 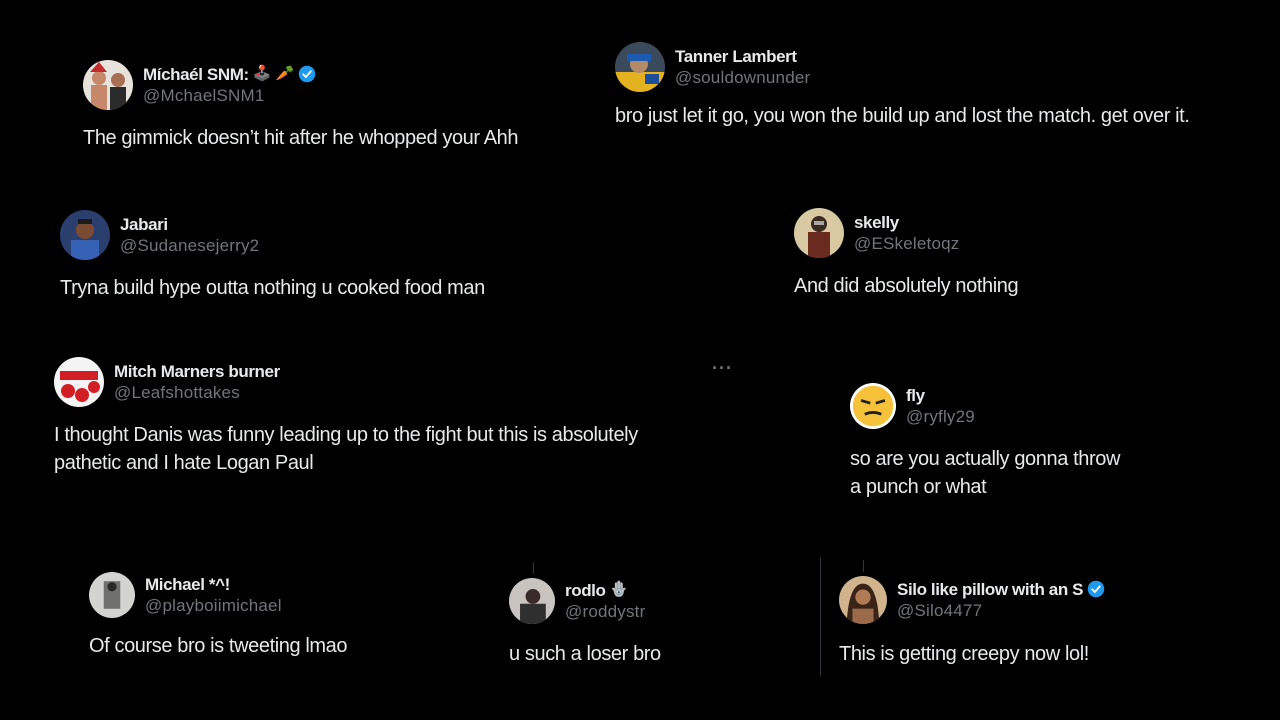 I want to click on user-handle: @playboiimichael, so click(x=213, y=605).